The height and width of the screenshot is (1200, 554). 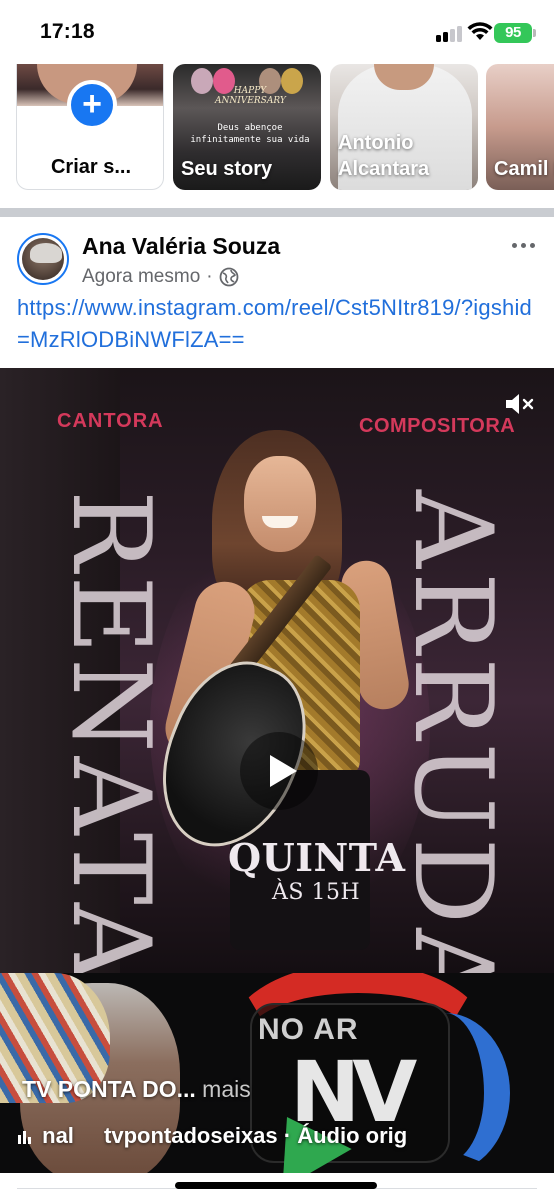 What do you see at coordinates (276, 1185) in the screenshot?
I see `home-indicator` at bounding box center [276, 1185].